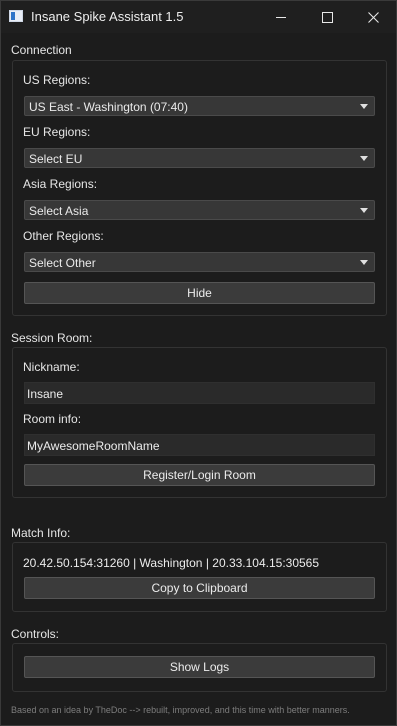 This screenshot has width=397, height=726. I want to click on us-regions-selected: US East - Washington (07:40), so click(108, 107).